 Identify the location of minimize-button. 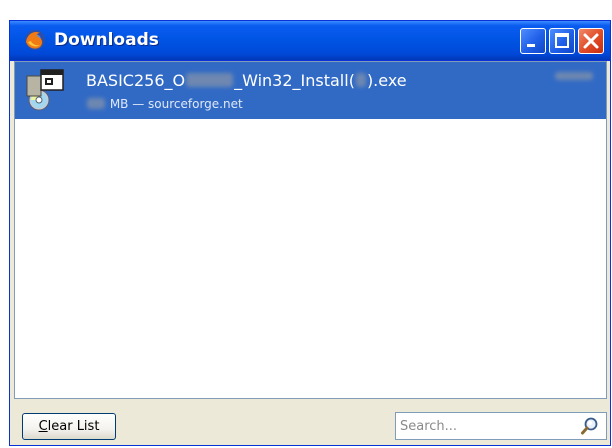
(533, 41).